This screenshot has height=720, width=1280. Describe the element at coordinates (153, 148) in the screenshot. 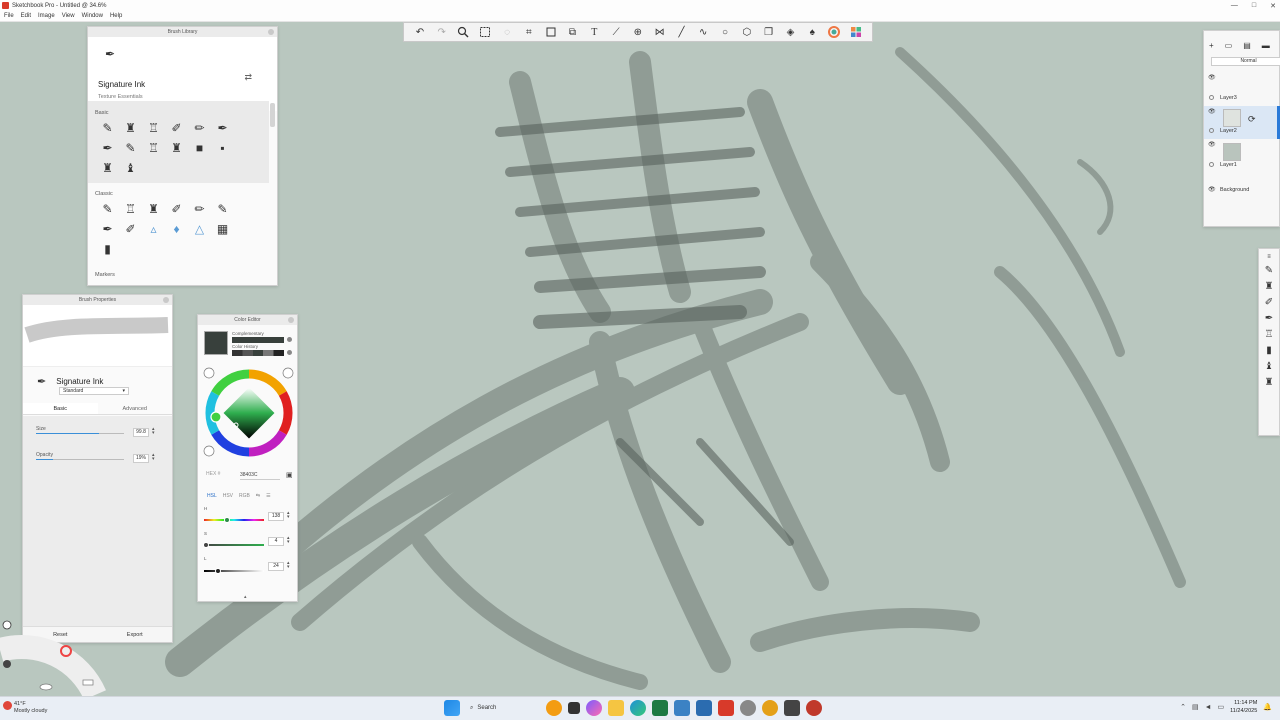

I see `brush-paint-icon: ♖` at that location.